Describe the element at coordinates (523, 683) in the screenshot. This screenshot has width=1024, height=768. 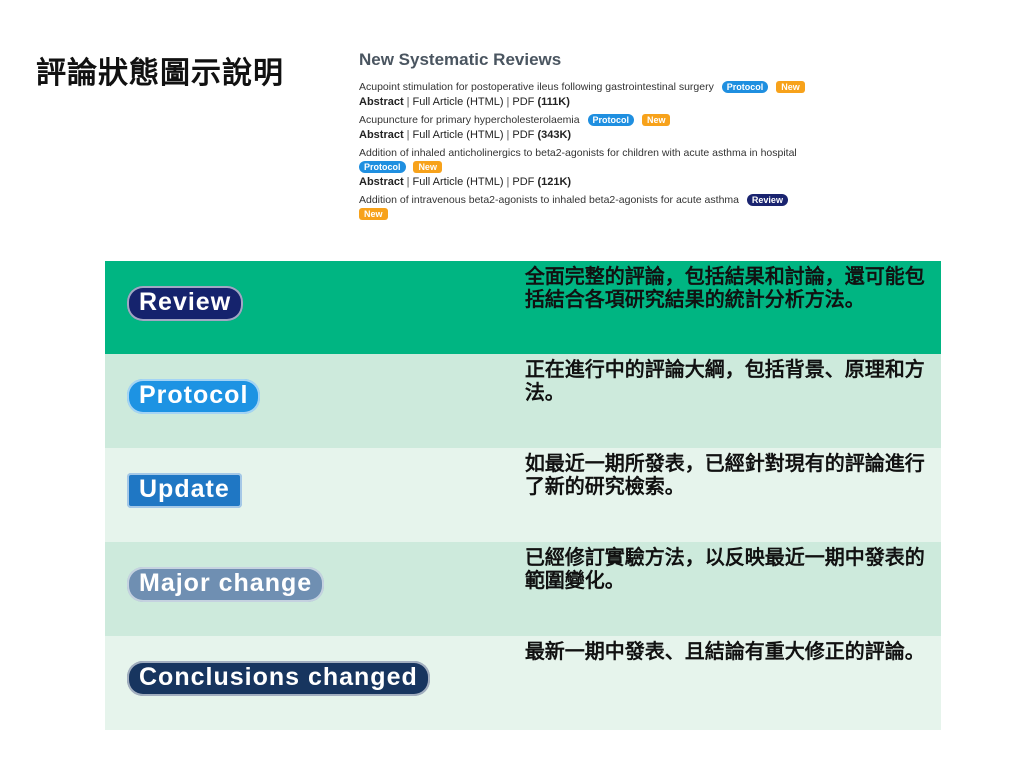
I see `legend-row-conclusions-changed: Conclusions changed 最新一期中發表、且結論有重大修正的評論。` at that location.